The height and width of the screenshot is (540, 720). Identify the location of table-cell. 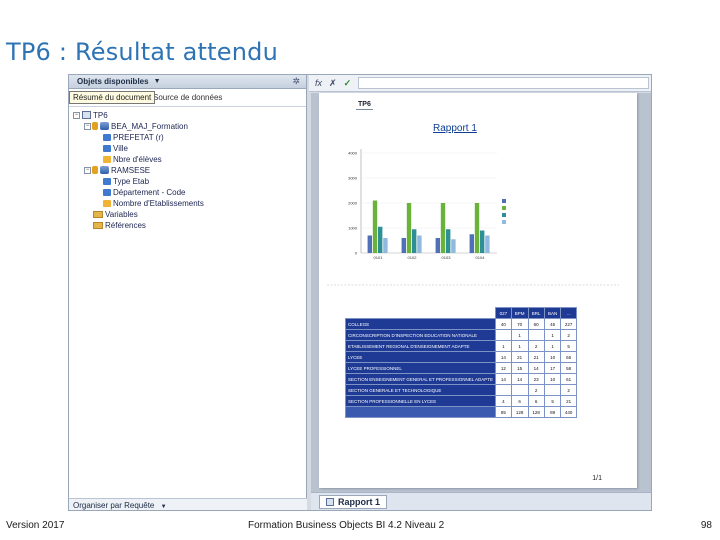
(519, 390).